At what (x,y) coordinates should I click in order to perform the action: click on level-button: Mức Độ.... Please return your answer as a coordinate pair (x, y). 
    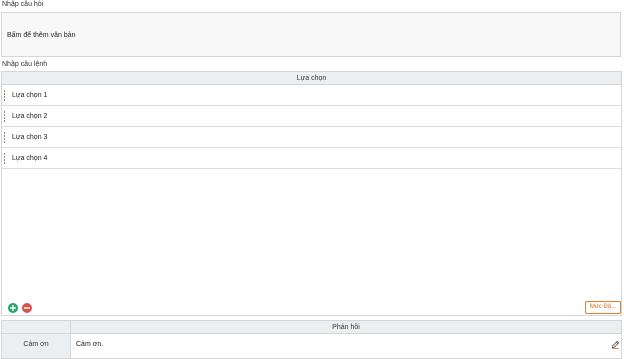
    Looking at the image, I should click on (603, 307).